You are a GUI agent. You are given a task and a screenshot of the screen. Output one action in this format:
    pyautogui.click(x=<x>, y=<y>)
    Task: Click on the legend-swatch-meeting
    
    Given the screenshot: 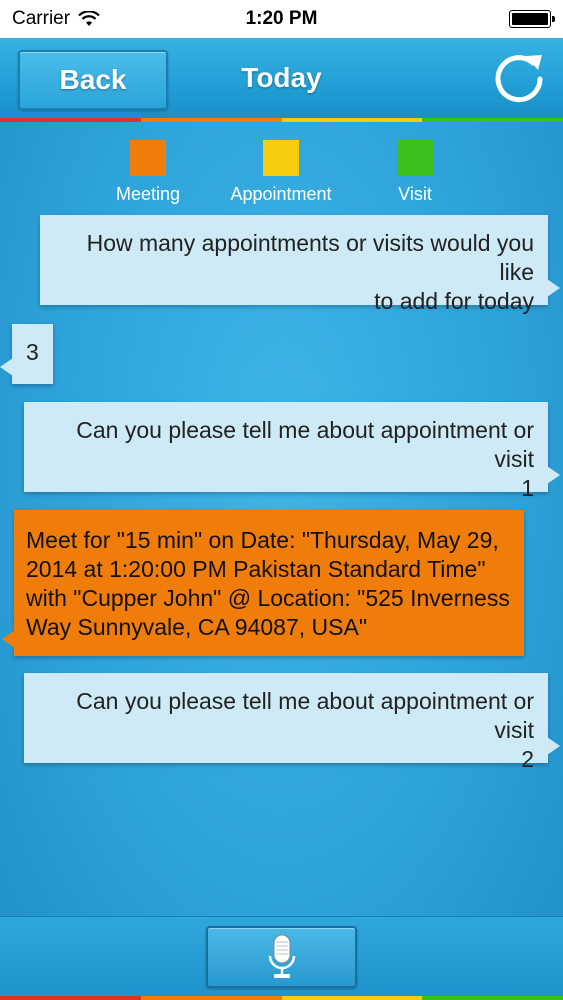 What is the action you would take?
    pyautogui.click(x=148, y=158)
    